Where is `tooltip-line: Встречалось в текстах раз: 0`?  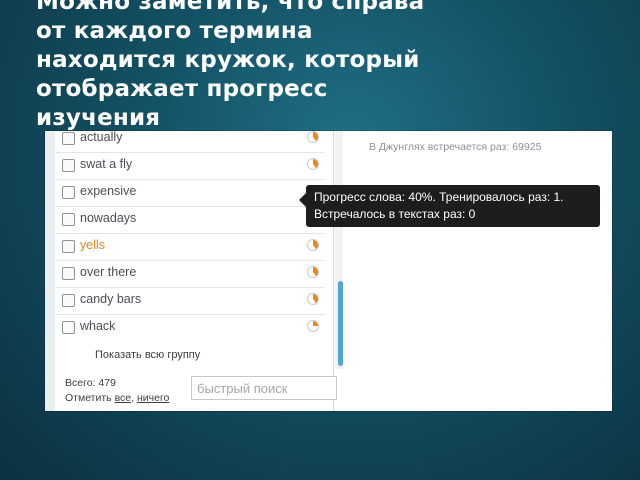
tooltip-line: Встречалось в текстах раз: 0 is located at coordinates (395, 214).